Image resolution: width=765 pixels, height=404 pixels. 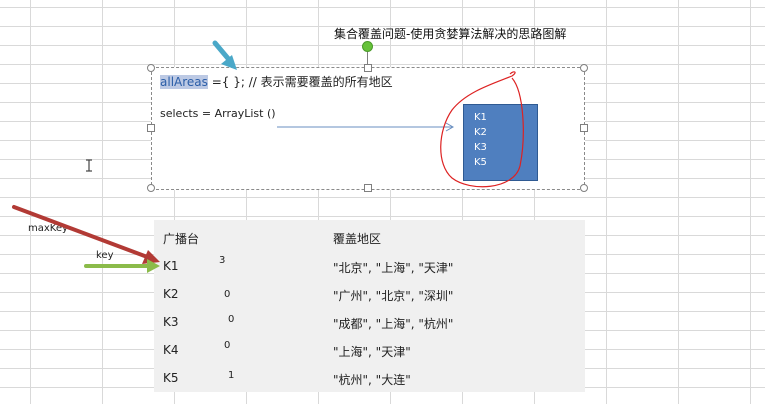 I want to click on link-arrow-icon, so click(x=366, y=127).